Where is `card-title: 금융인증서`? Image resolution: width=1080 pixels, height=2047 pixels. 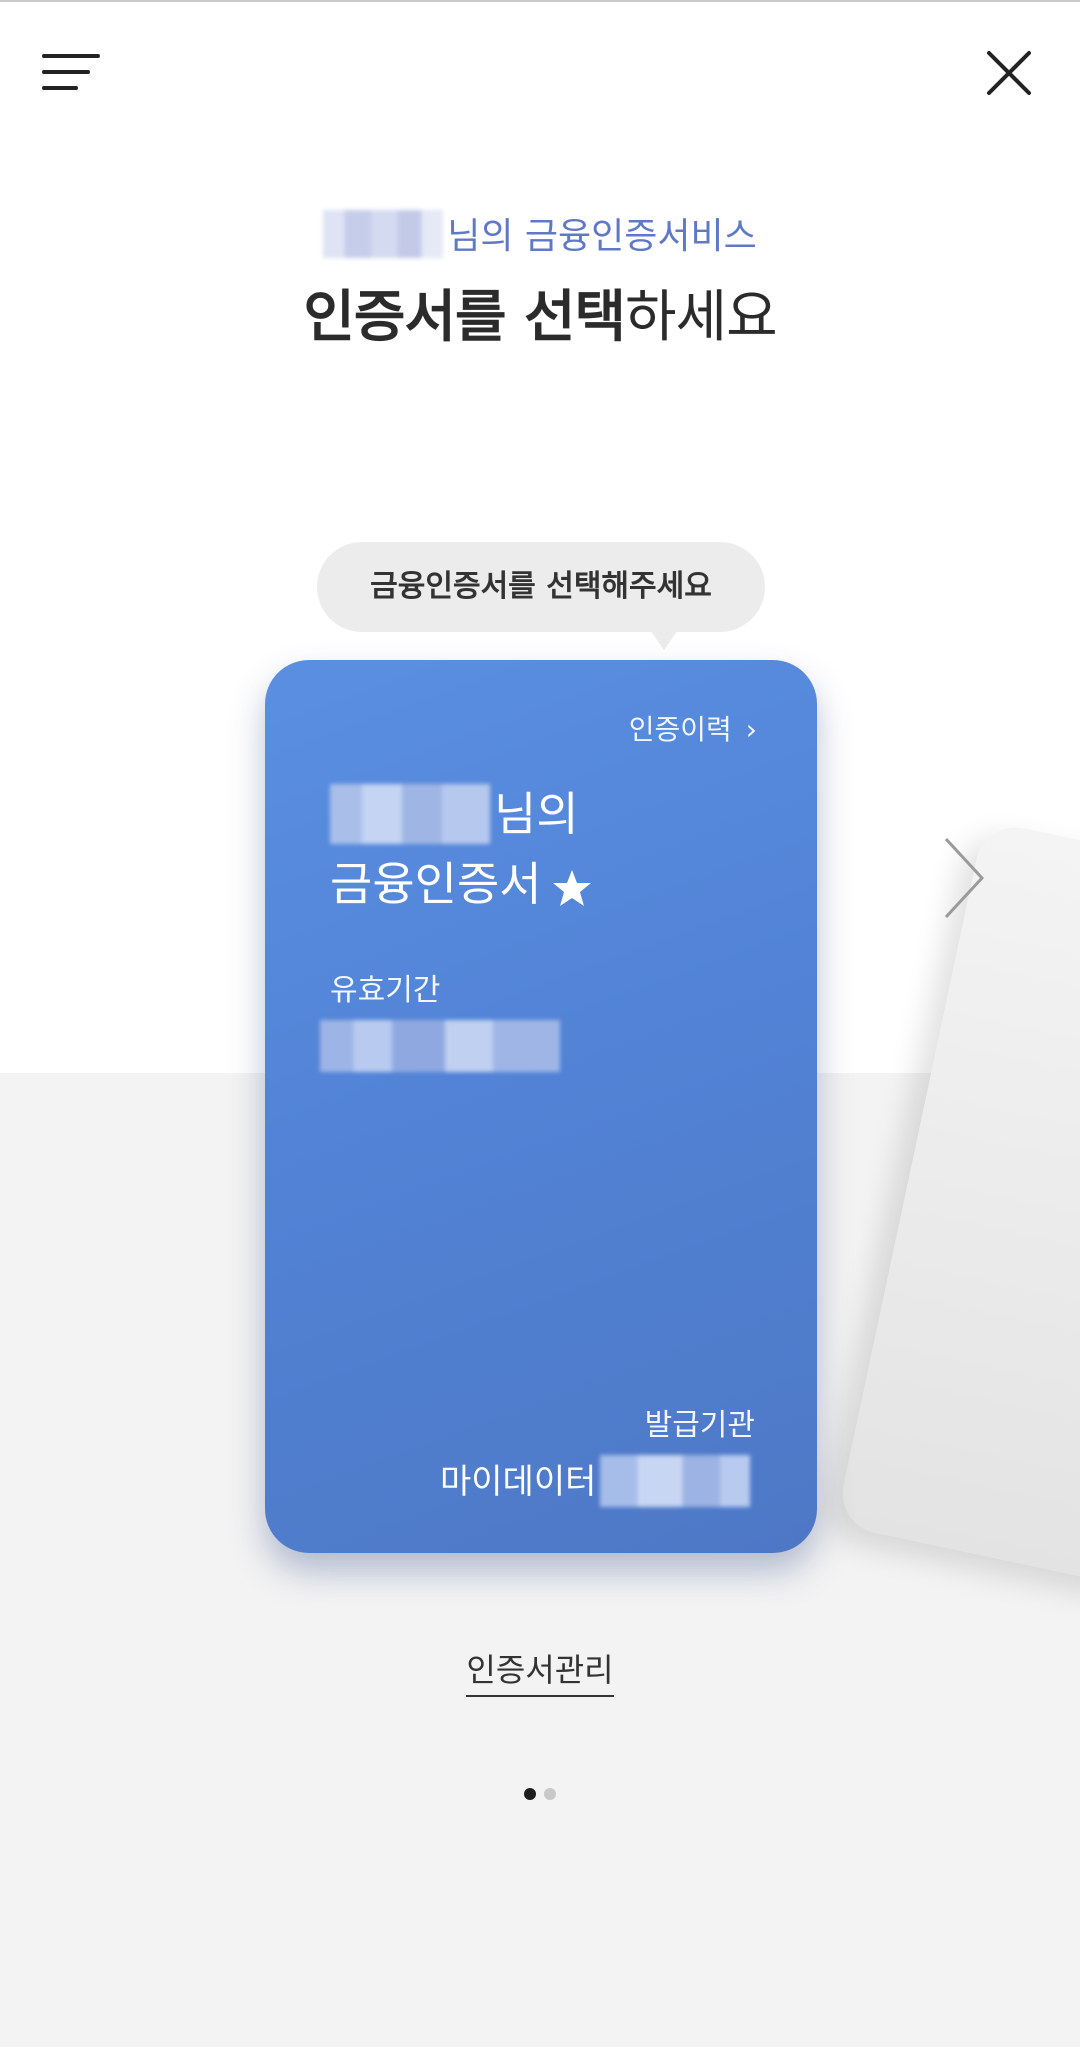
card-title: 금융인증서 is located at coordinates (461, 888).